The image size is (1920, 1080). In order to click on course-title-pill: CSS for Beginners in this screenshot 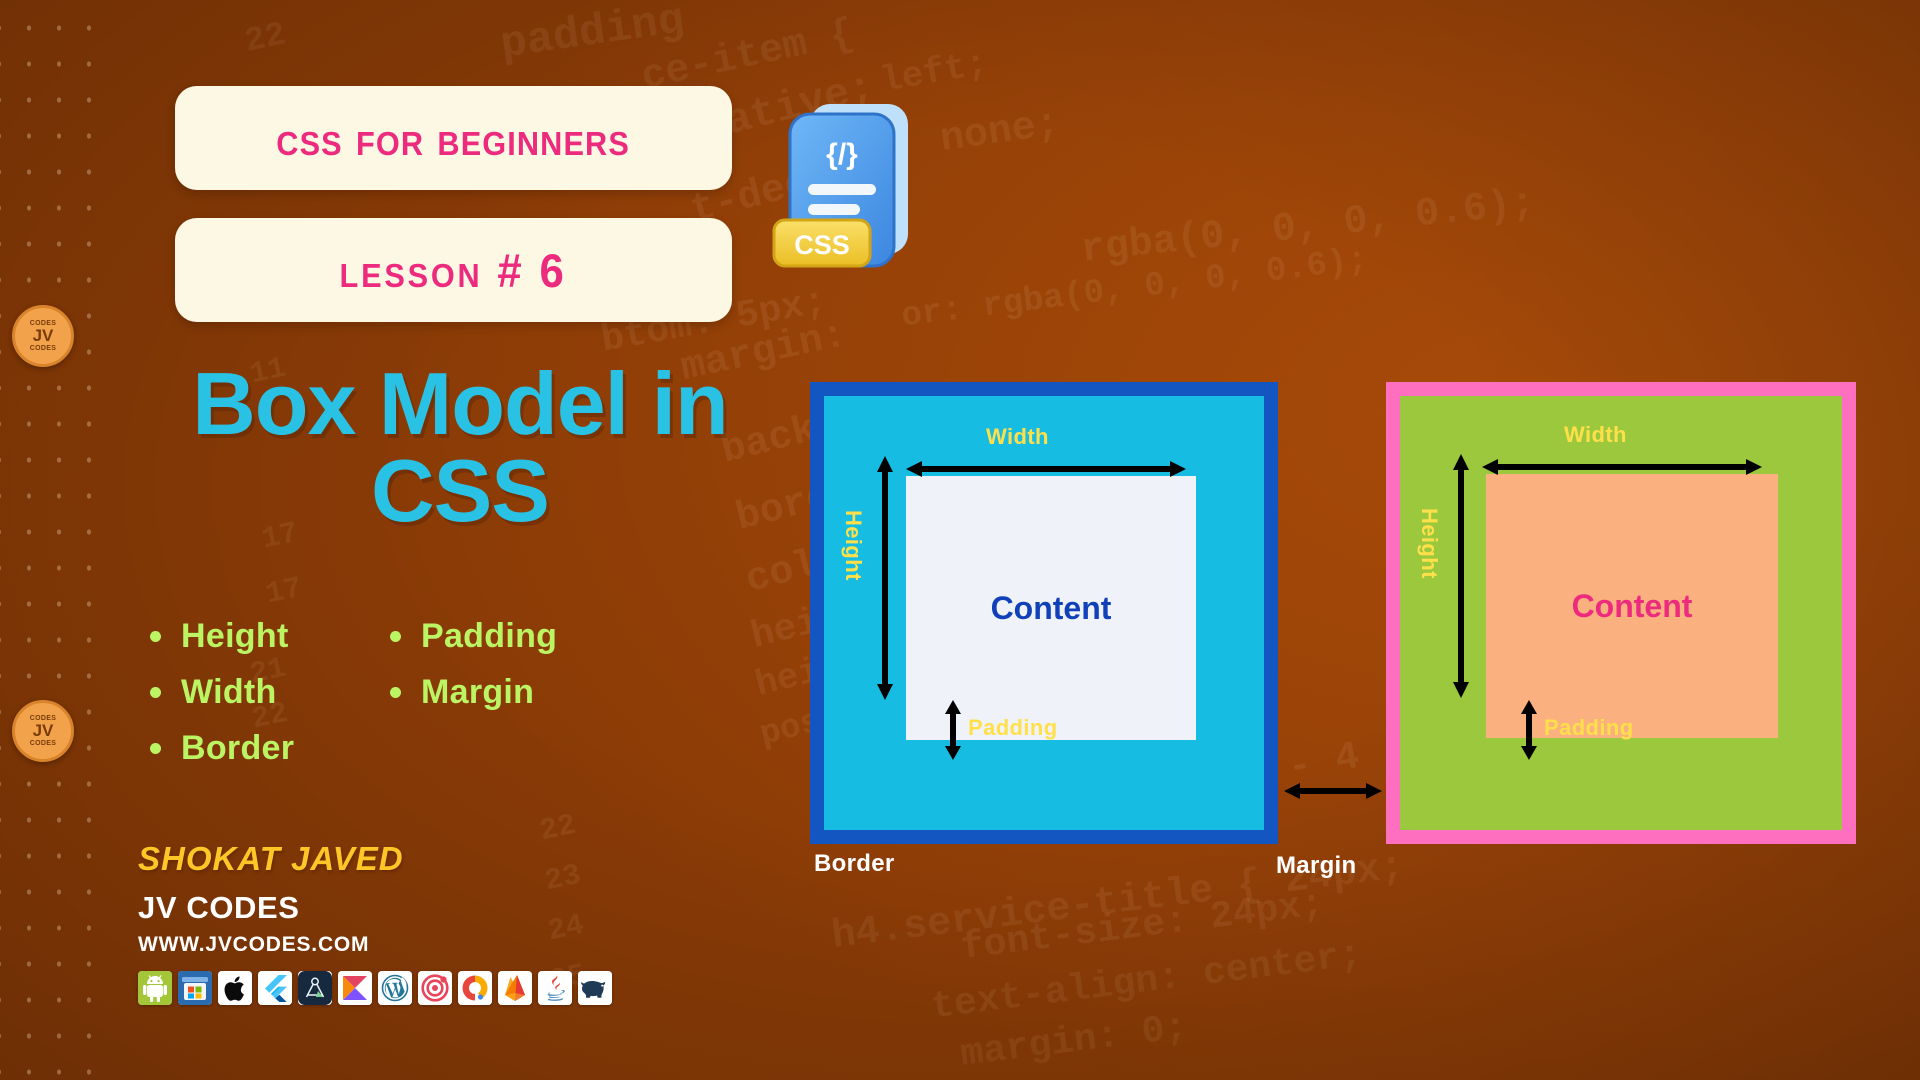, I will do `click(453, 138)`.